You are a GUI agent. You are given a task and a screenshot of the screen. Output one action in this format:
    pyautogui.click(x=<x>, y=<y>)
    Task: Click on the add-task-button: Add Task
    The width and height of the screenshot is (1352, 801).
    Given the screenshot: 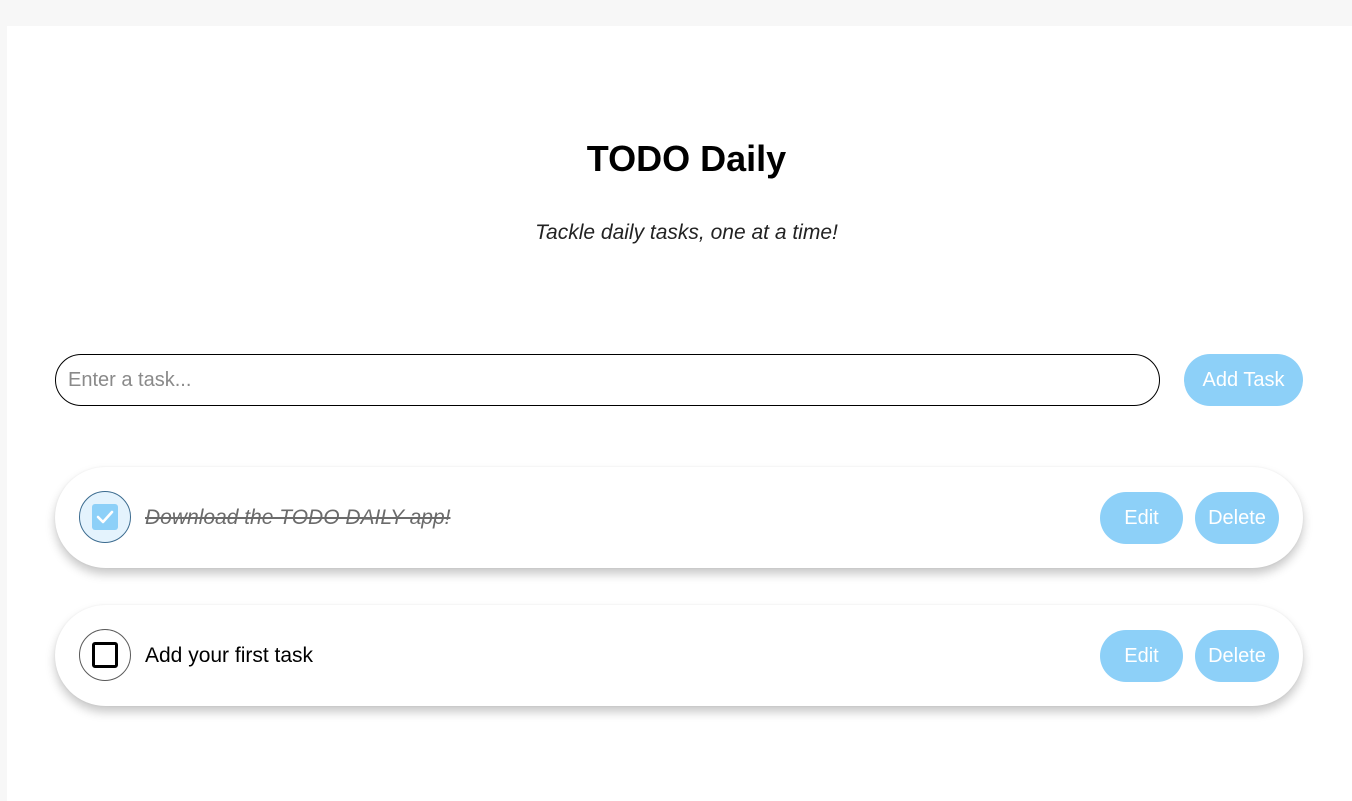 What is the action you would take?
    pyautogui.click(x=1243, y=380)
    